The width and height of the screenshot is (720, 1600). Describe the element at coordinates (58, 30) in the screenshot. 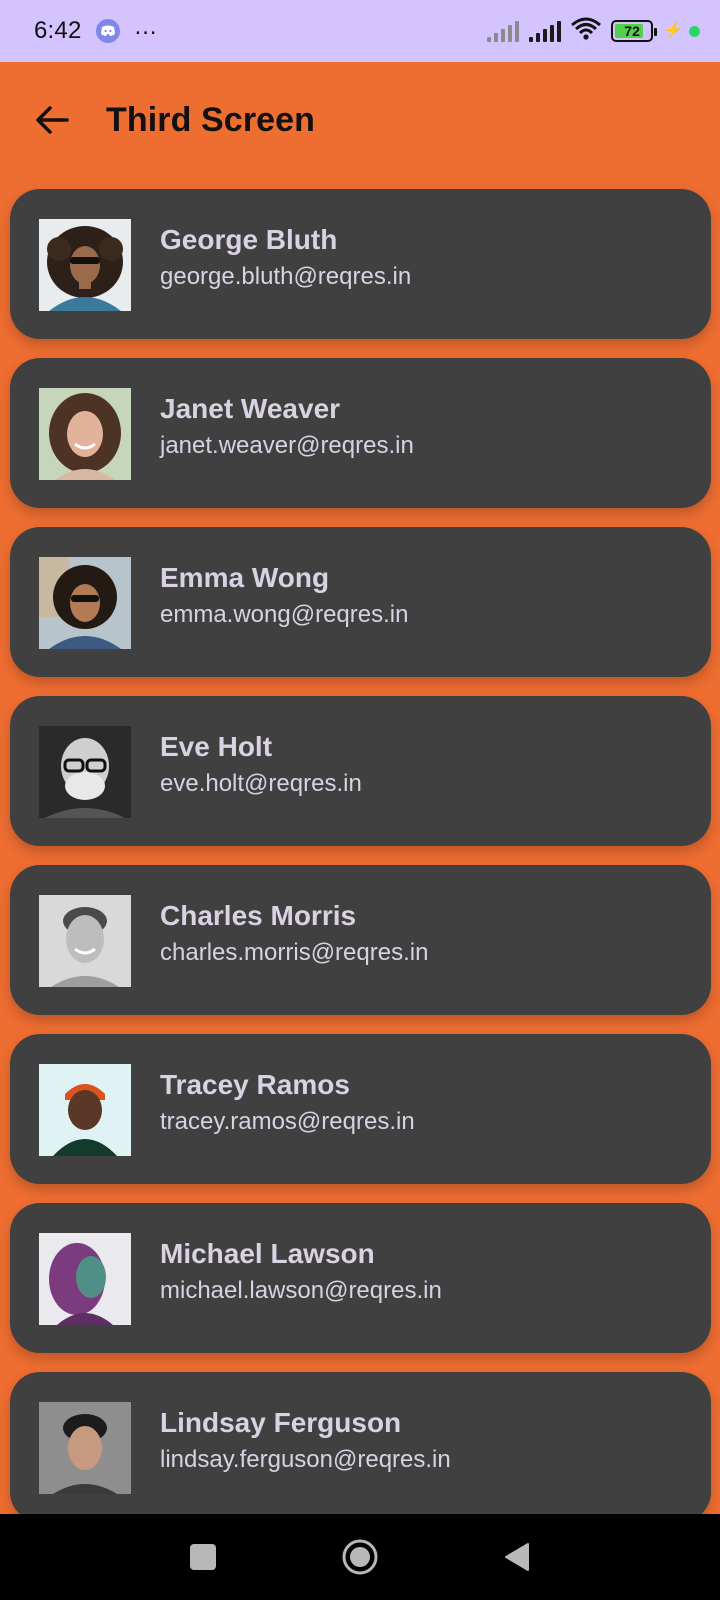

I see `status-time: 6:42` at that location.